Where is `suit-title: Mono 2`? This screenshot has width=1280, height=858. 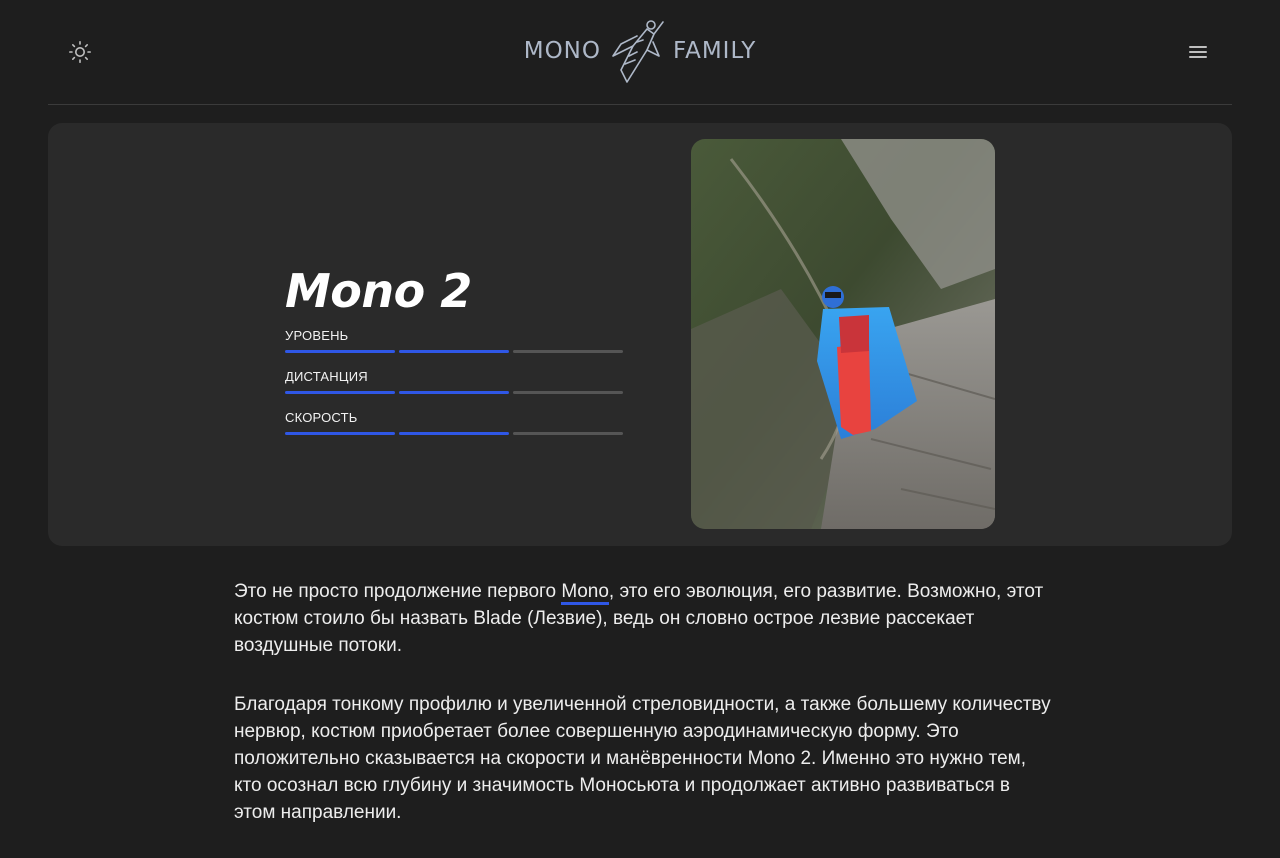 suit-title: Mono 2 is located at coordinates (378, 291).